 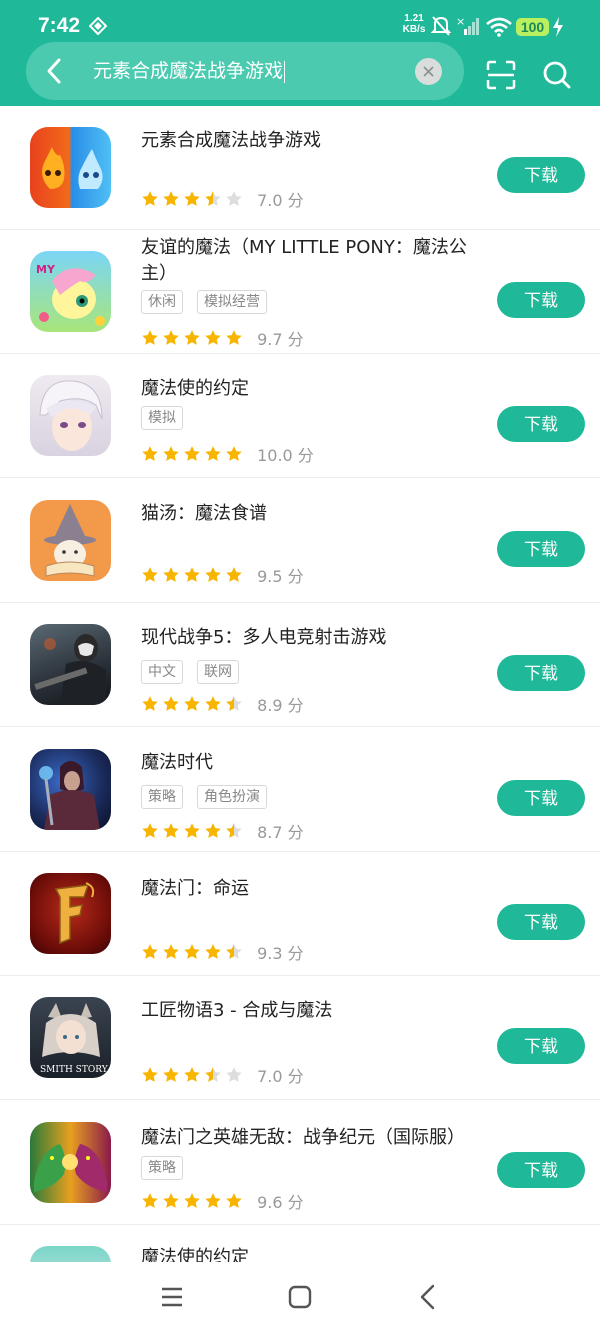 I want to click on anime-boy-icon, so click(x=70, y=1254).